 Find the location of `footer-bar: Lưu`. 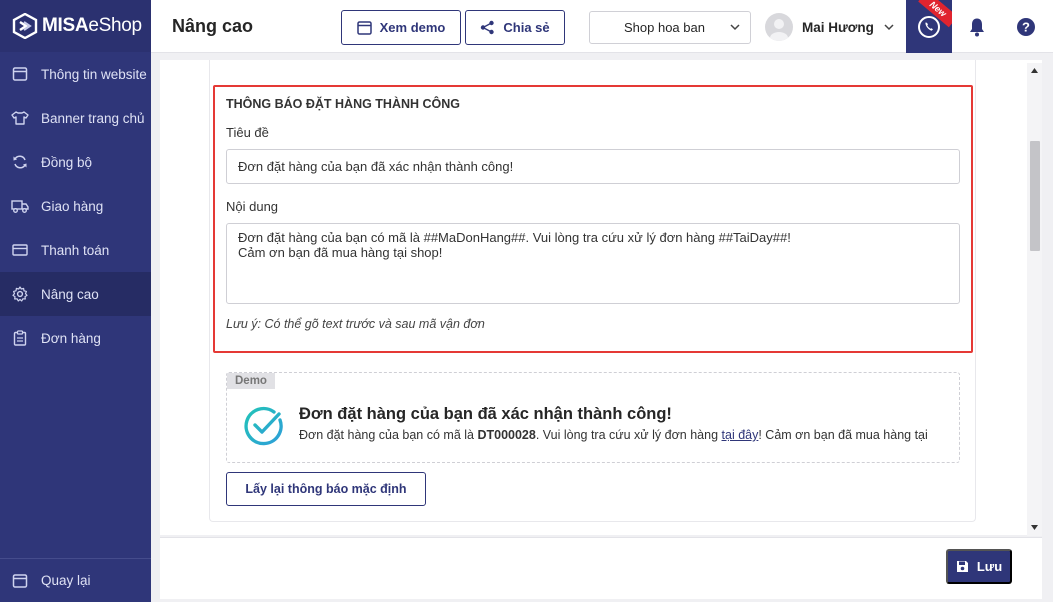

footer-bar: Lưu is located at coordinates (601, 568).